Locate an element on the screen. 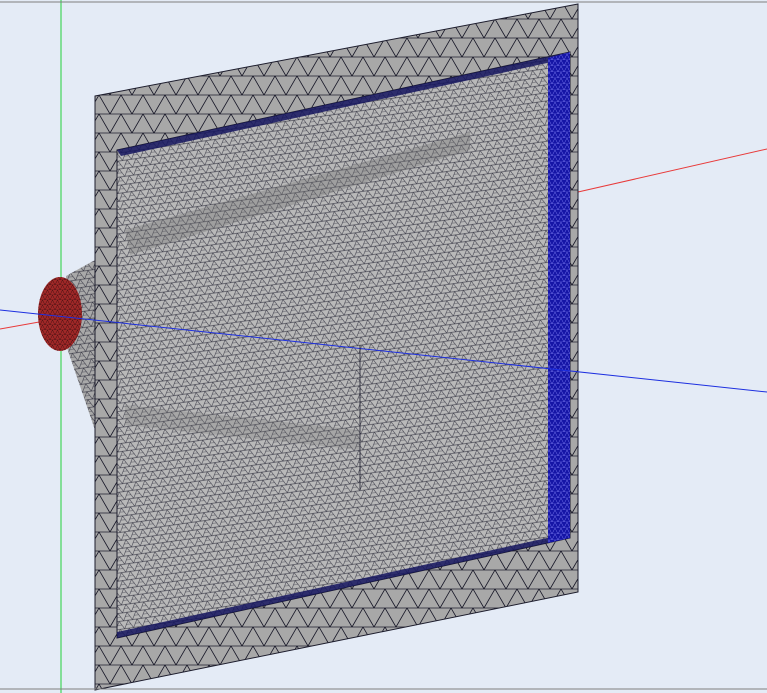 Image resolution: width=767 pixels, height=693 pixels. selected-boundary-strip-mesh is located at coordinates (559, 297).